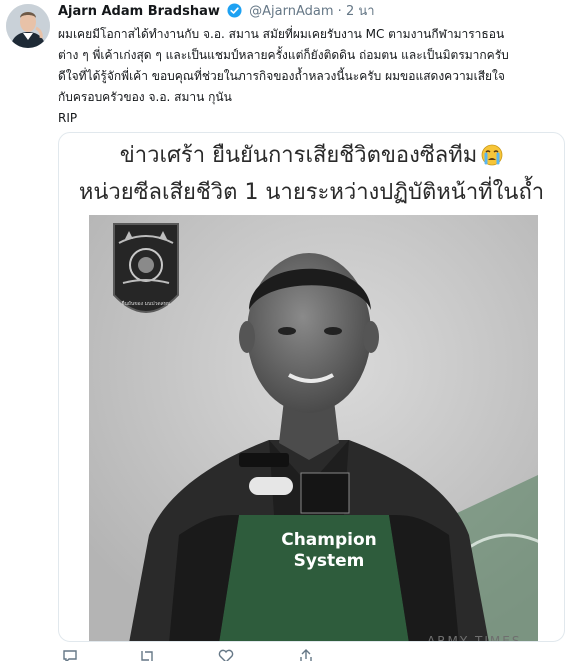 This screenshot has height=661, width=574. I want to click on user-handle: @AjarnAdam, so click(291, 11).